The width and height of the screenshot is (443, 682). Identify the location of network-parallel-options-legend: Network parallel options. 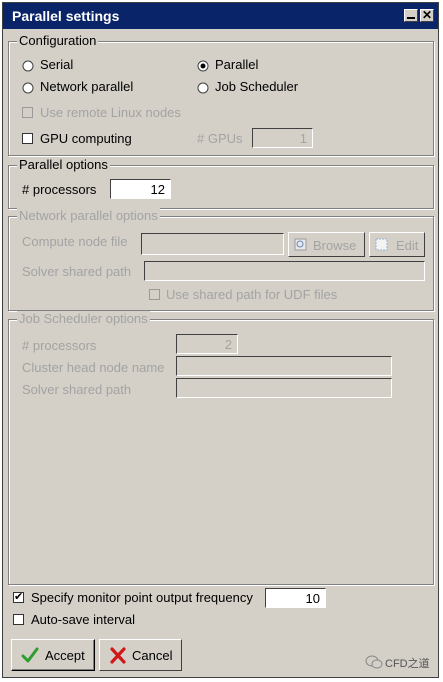
(88, 215).